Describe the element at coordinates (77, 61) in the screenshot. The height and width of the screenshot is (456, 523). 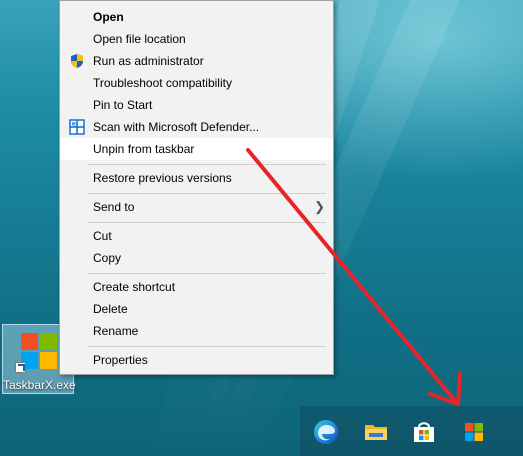
I see `uac-shield-icon` at that location.